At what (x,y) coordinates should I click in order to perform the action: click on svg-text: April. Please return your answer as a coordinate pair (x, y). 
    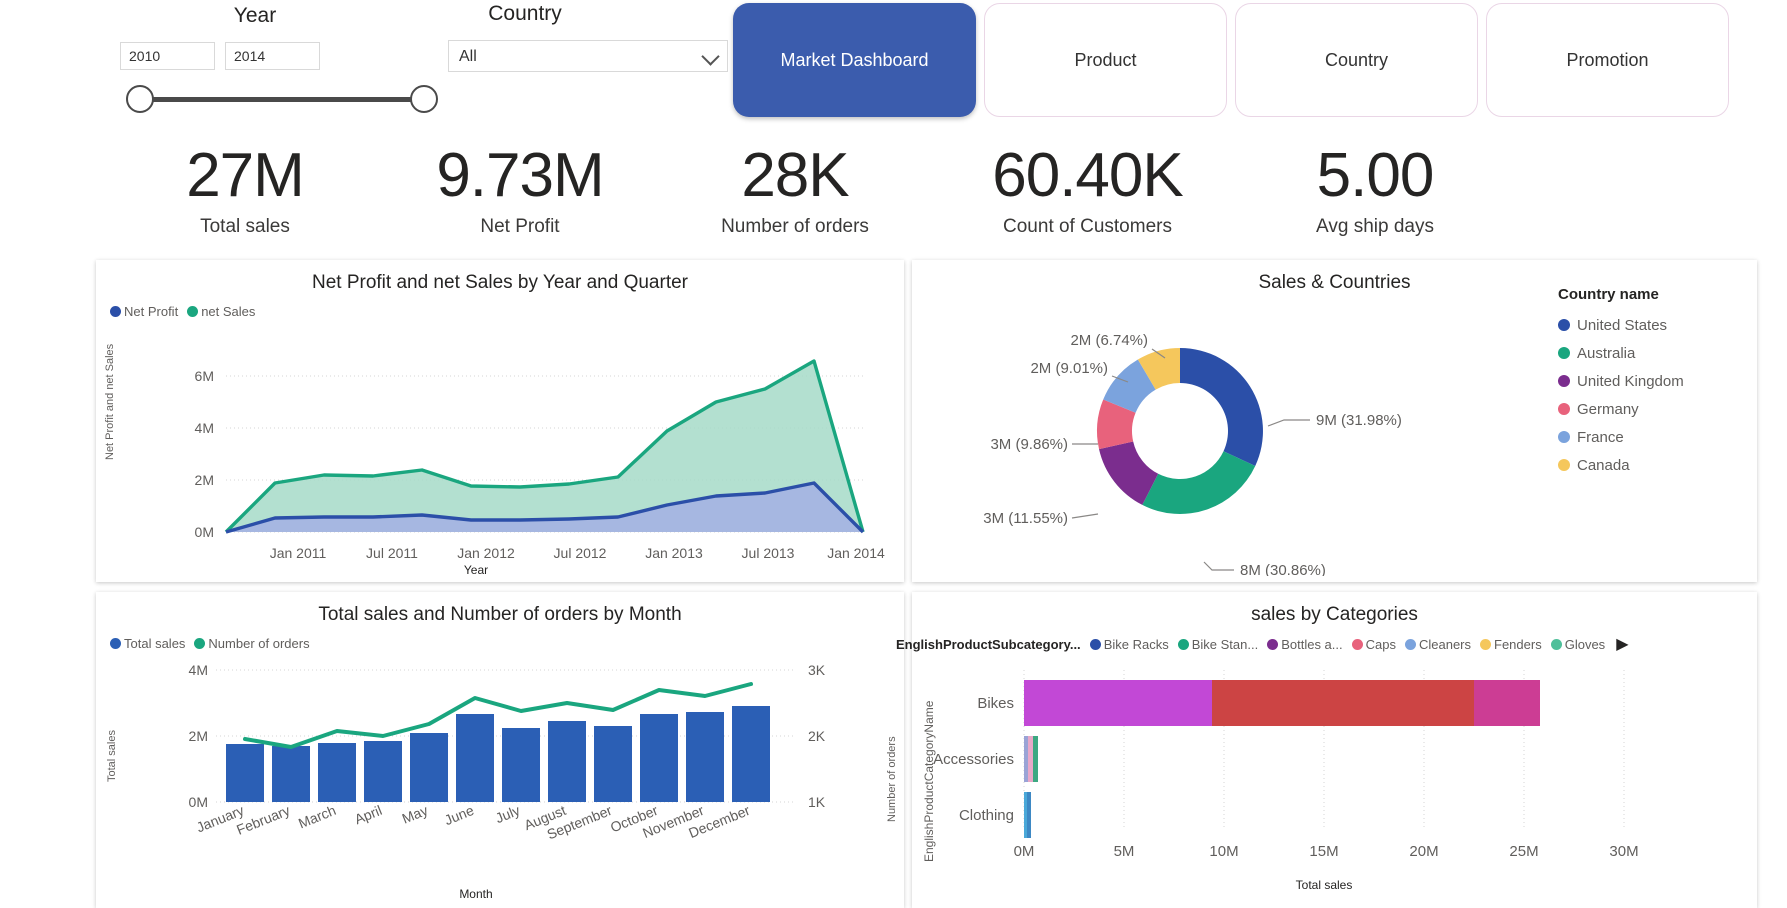
    Looking at the image, I should click on (368, 814).